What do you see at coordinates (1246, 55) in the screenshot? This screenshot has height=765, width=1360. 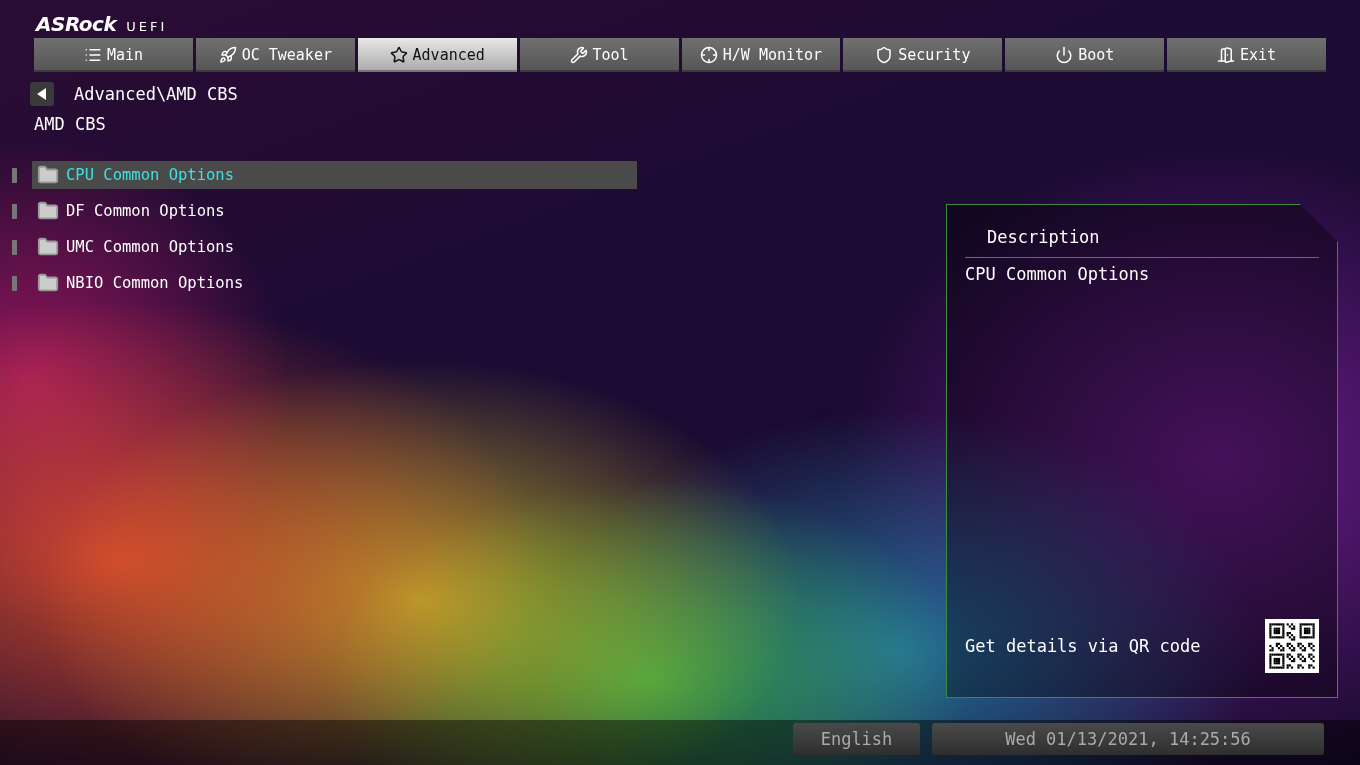 I see `nav-tab: Exit` at bounding box center [1246, 55].